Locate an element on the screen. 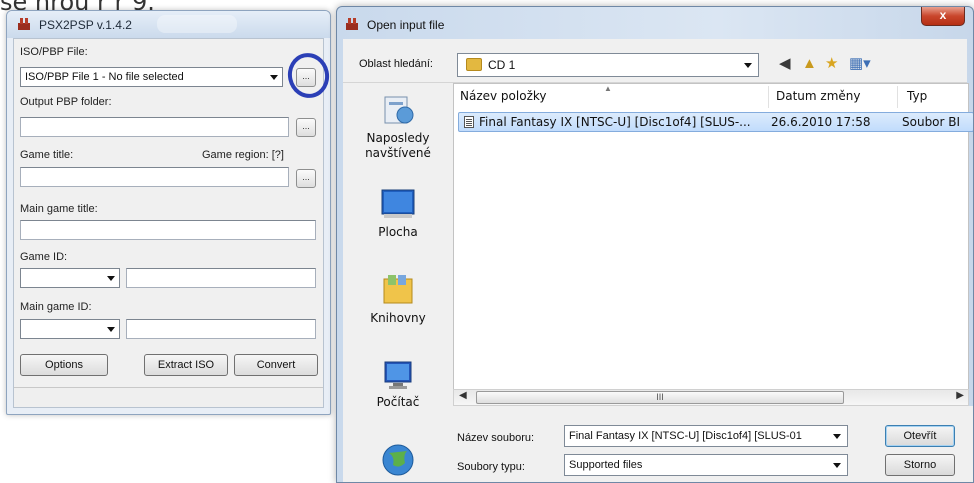 This screenshot has height=483, width=974. filetype-label: Soubory typu: is located at coordinates (491, 467).